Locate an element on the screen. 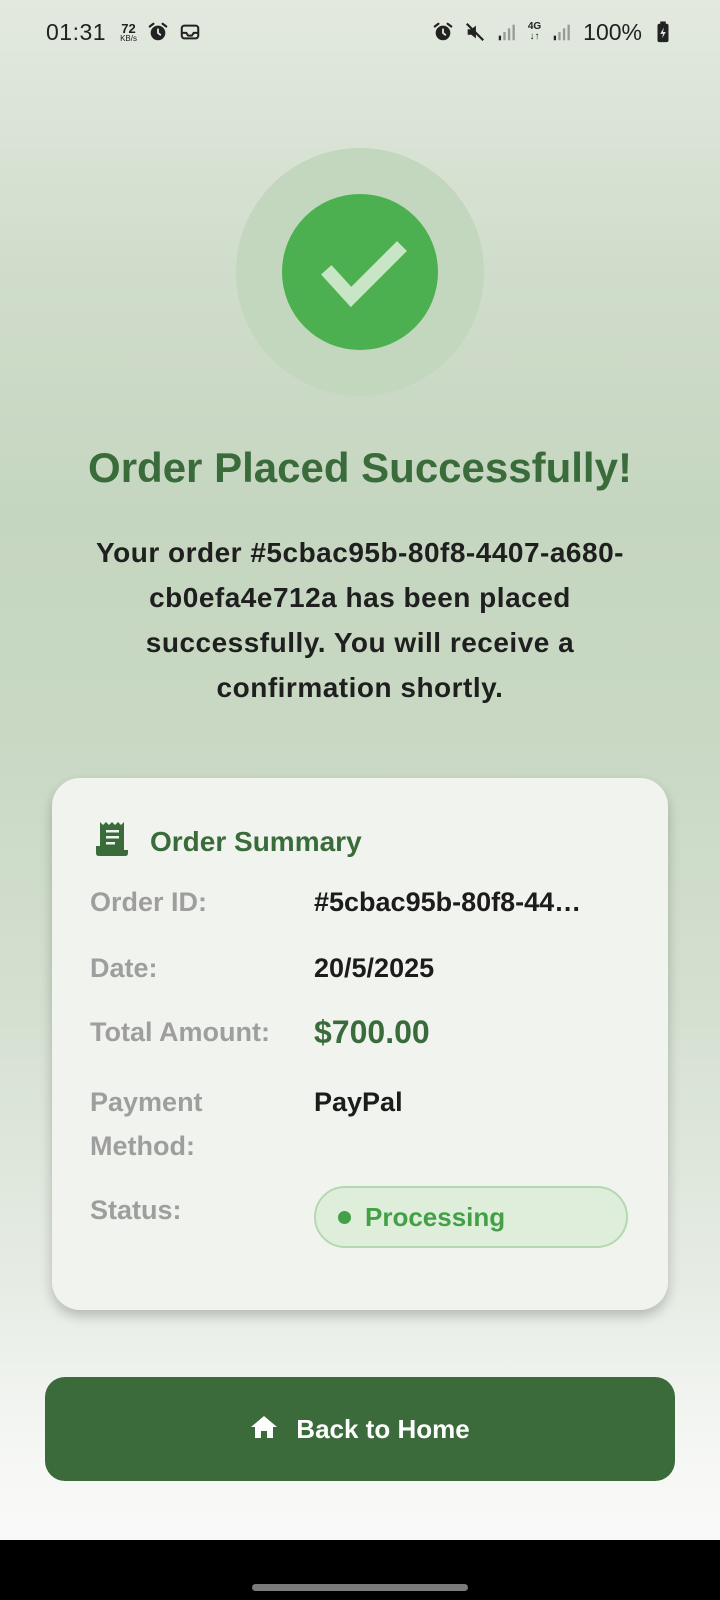  order-summary-header: Order Summary is located at coordinates (228, 841).